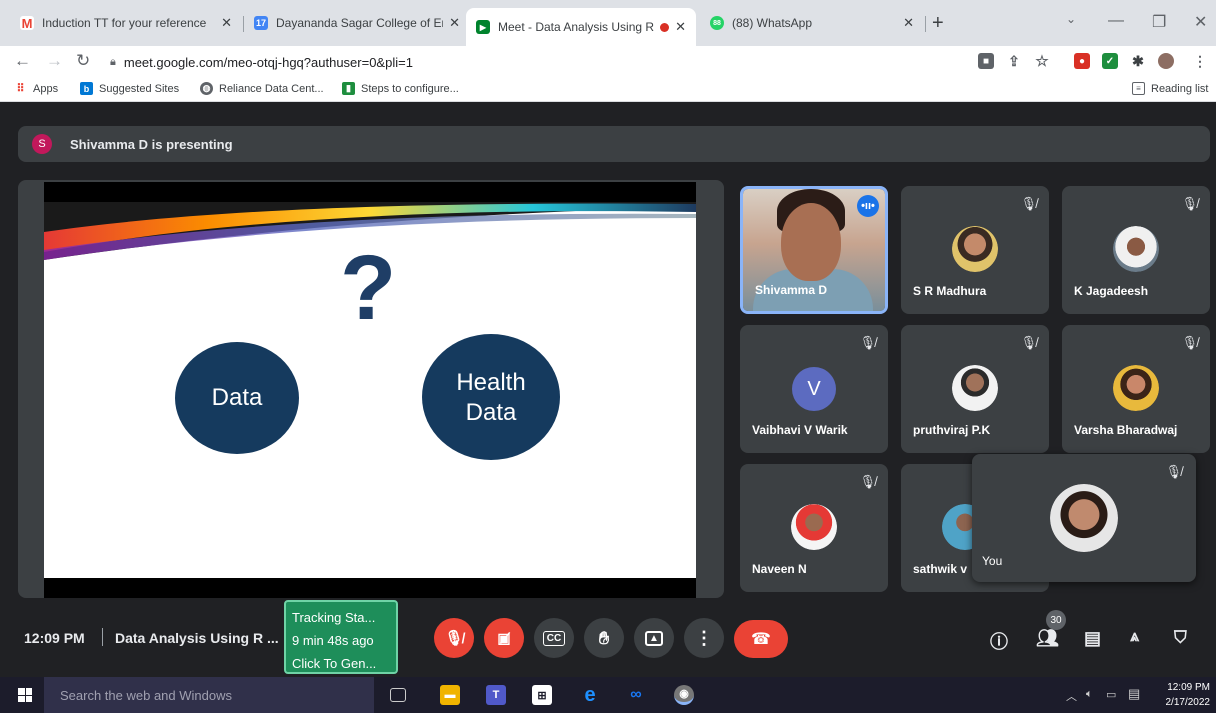  What do you see at coordinates (333, 640) in the screenshot?
I see `tracker-elapsed: 9 min 48s ago` at bounding box center [333, 640].